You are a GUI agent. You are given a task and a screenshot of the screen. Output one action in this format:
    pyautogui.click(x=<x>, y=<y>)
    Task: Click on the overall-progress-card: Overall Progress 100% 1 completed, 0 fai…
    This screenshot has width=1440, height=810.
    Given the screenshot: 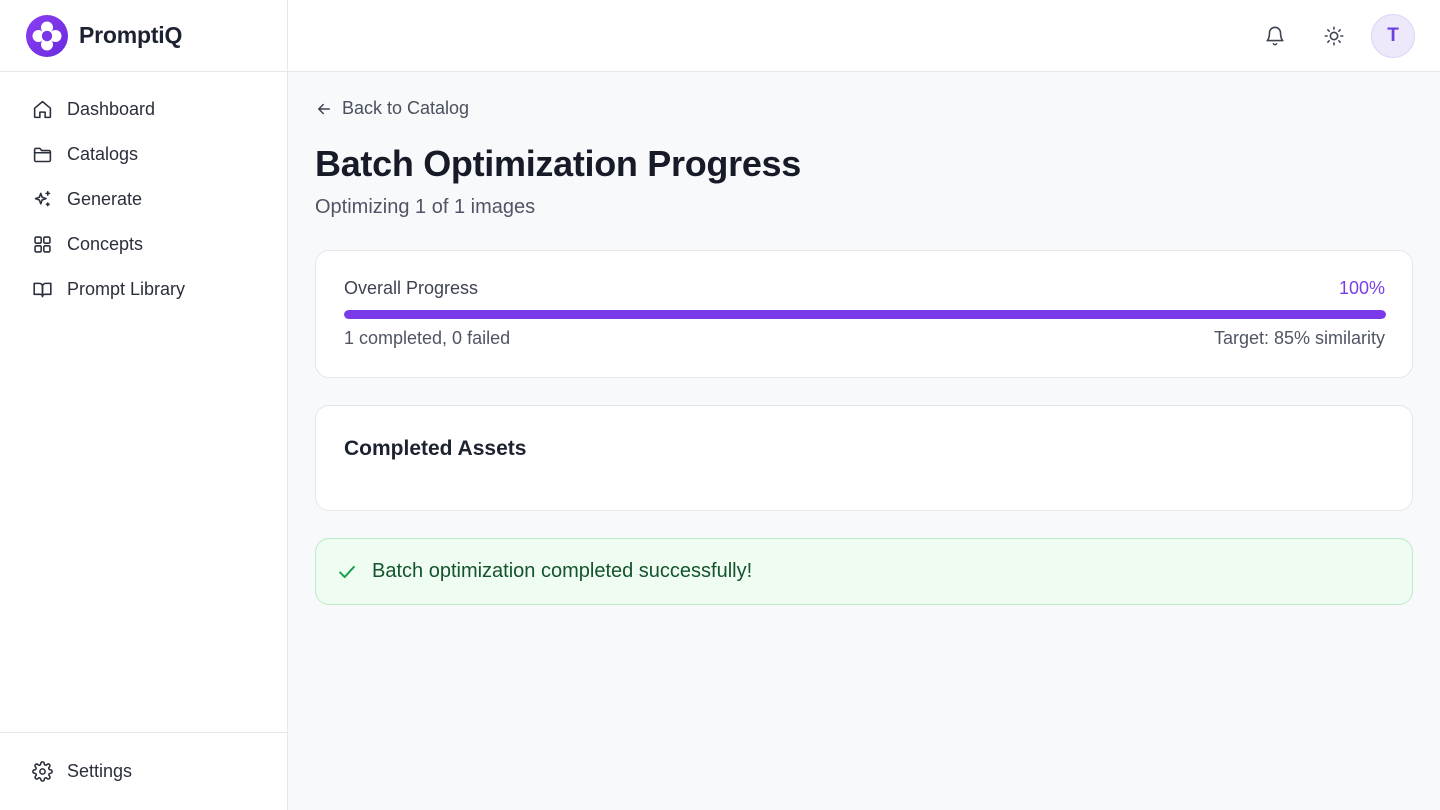 What is the action you would take?
    pyautogui.click(x=864, y=314)
    